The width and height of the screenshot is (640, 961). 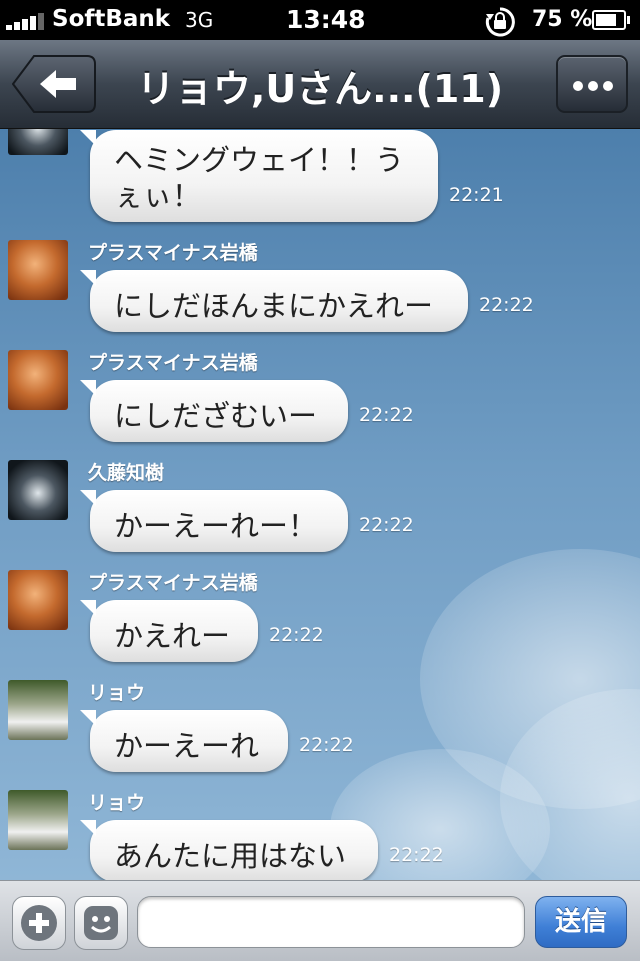 What do you see at coordinates (187, 746) in the screenshot?
I see `message-text: かーえーれ` at bounding box center [187, 746].